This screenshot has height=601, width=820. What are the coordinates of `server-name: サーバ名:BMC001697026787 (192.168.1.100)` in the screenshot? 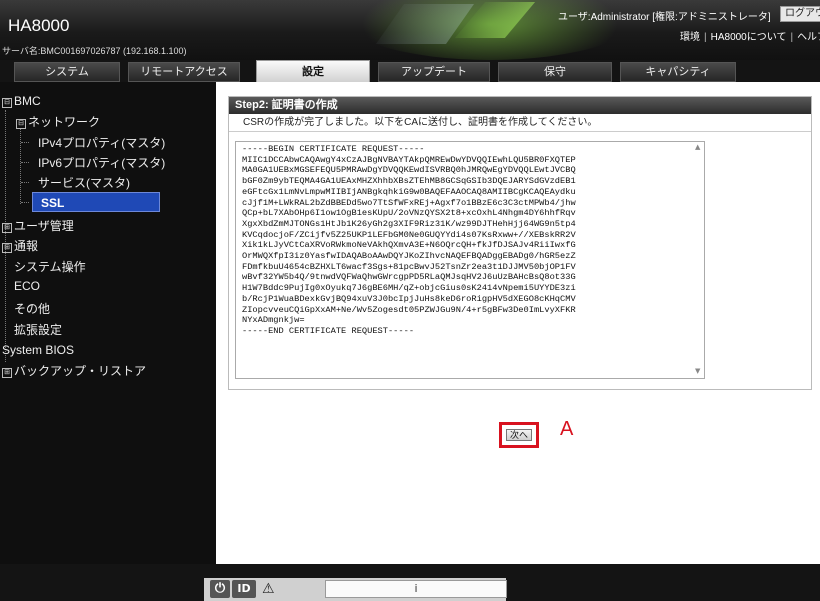 It's located at (94, 51).